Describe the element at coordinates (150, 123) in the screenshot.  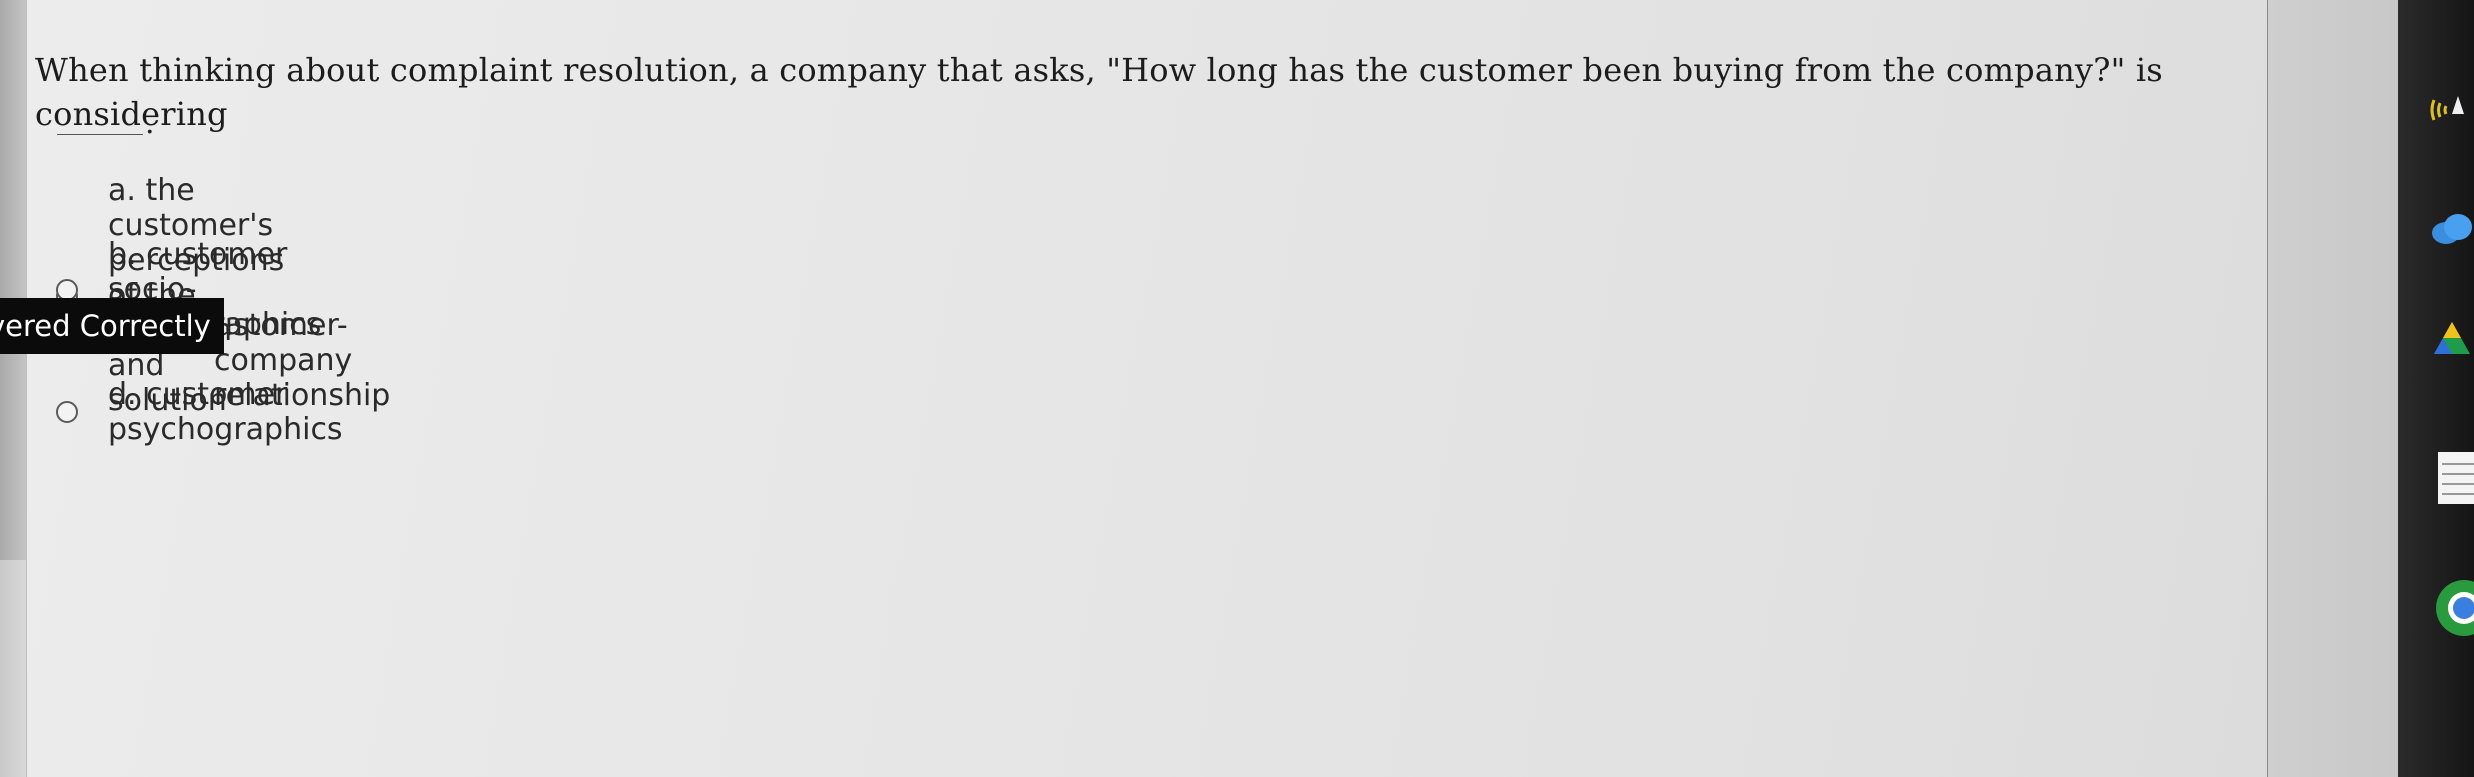
I see `blank-period: .` at that location.